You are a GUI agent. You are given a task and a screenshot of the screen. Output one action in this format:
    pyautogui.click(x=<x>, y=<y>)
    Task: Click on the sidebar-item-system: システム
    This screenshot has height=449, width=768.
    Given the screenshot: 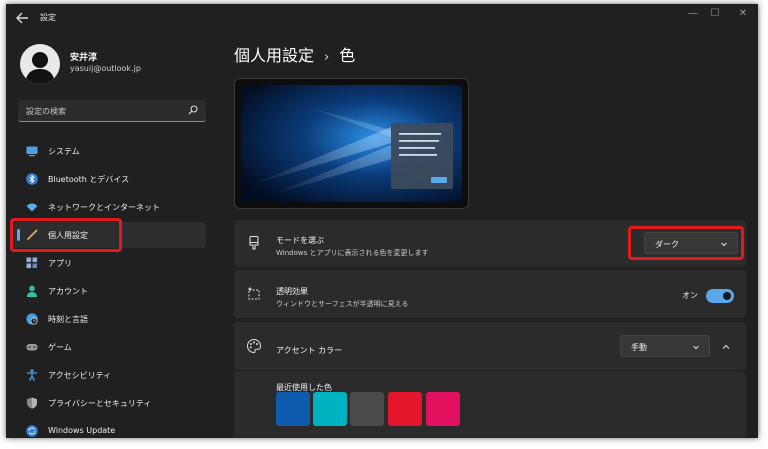 What is the action you would take?
    pyautogui.click(x=110, y=151)
    